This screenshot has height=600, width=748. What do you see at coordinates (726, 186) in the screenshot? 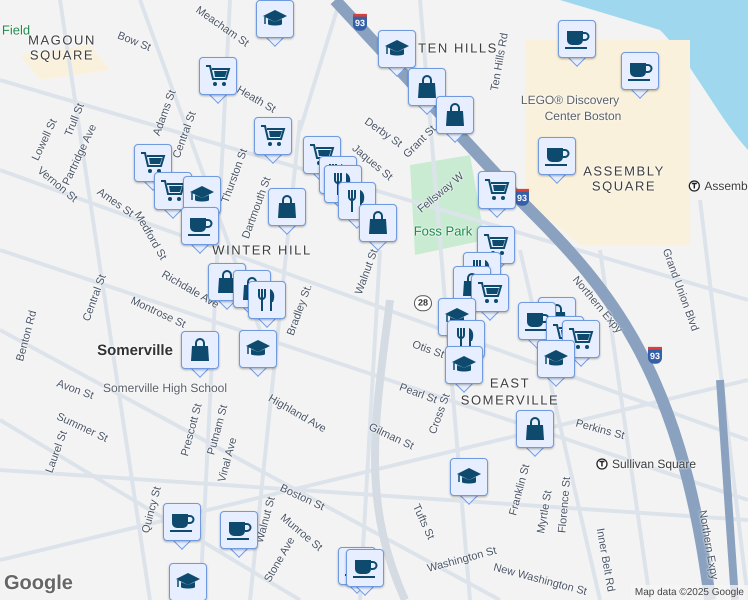
I see `place-label: Assemb` at bounding box center [726, 186].